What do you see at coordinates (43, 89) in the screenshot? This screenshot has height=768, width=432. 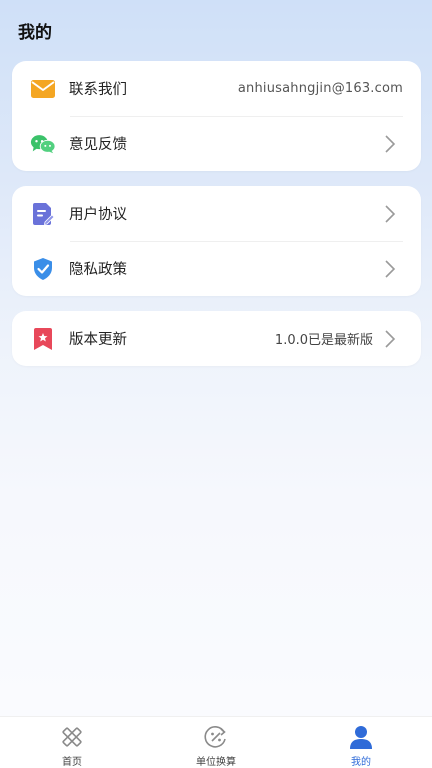 I see `mail-icon` at bounding box center [43, 89].